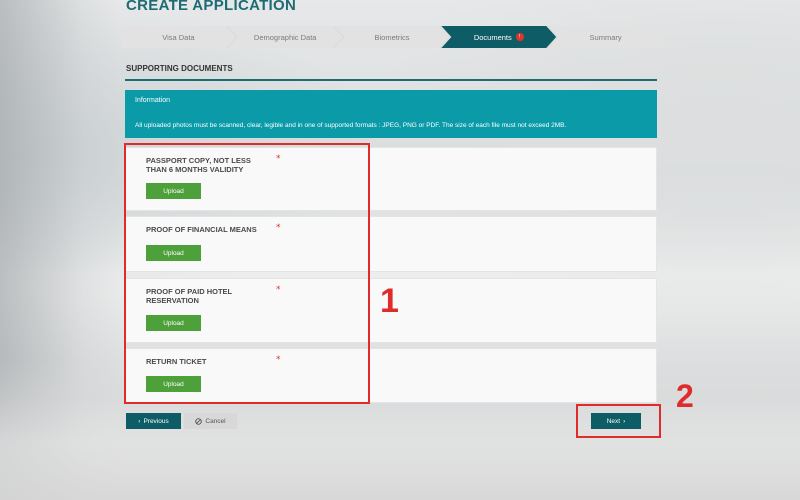  I want to click on next-label: Next, so click(613, 421).